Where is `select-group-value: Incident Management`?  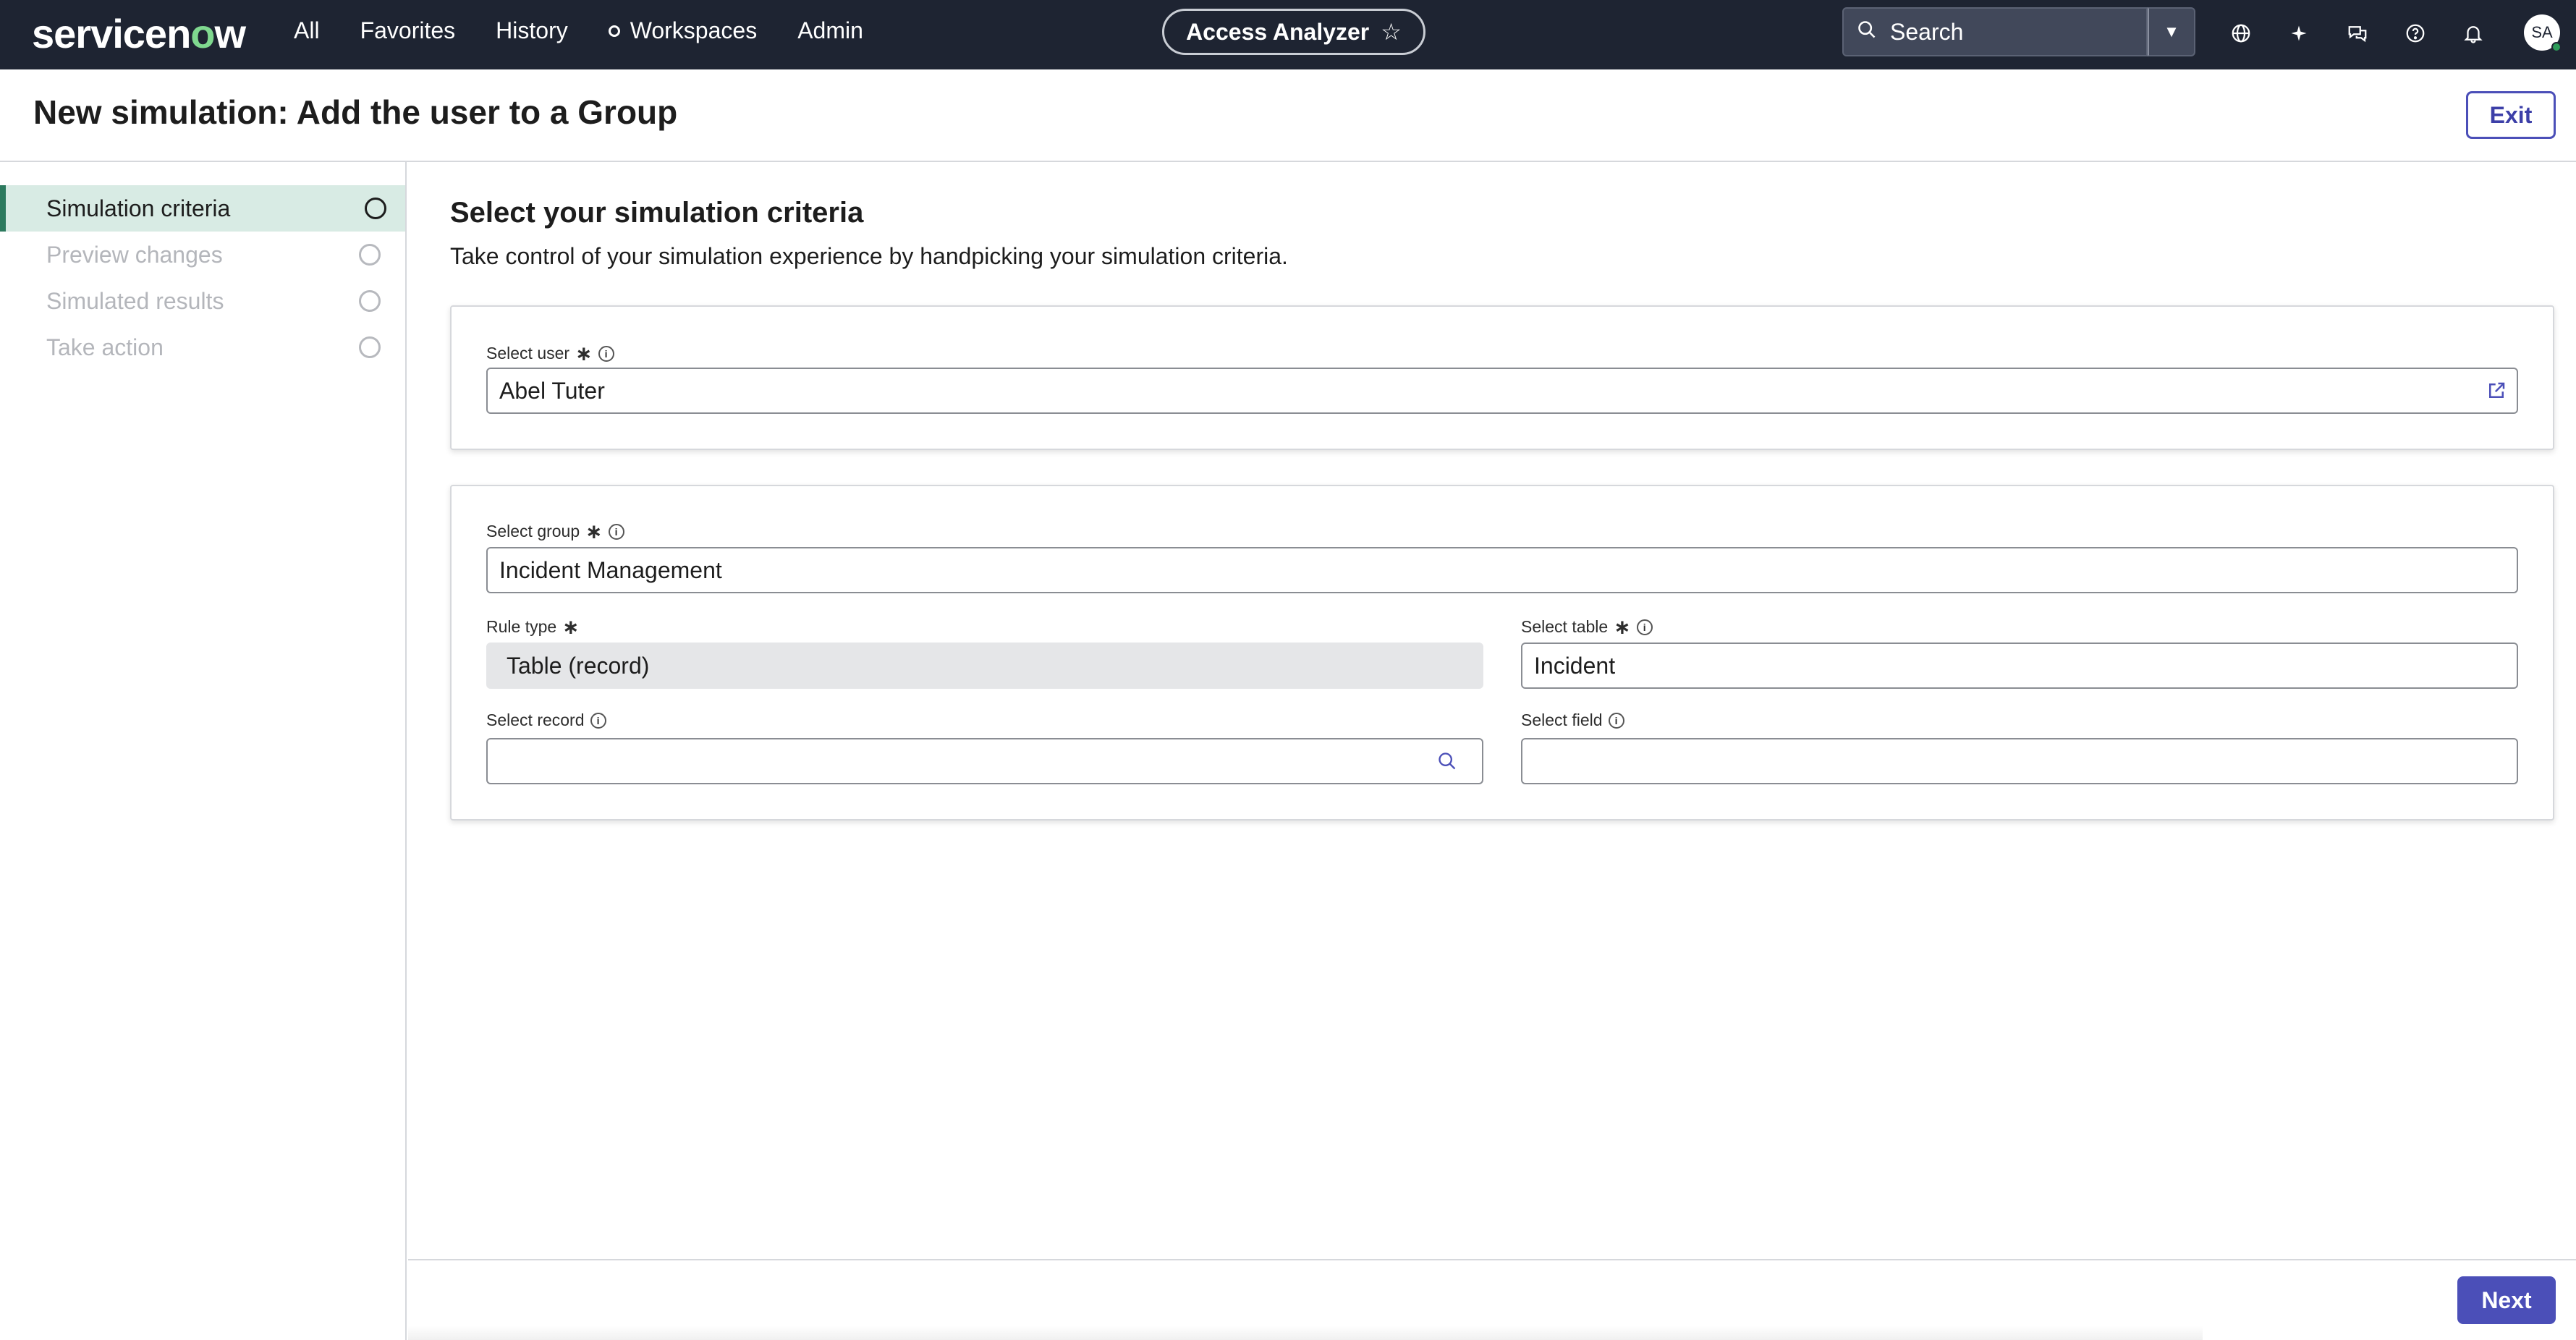
select-group-value: Incident Management is located at coordinates (610, 569).